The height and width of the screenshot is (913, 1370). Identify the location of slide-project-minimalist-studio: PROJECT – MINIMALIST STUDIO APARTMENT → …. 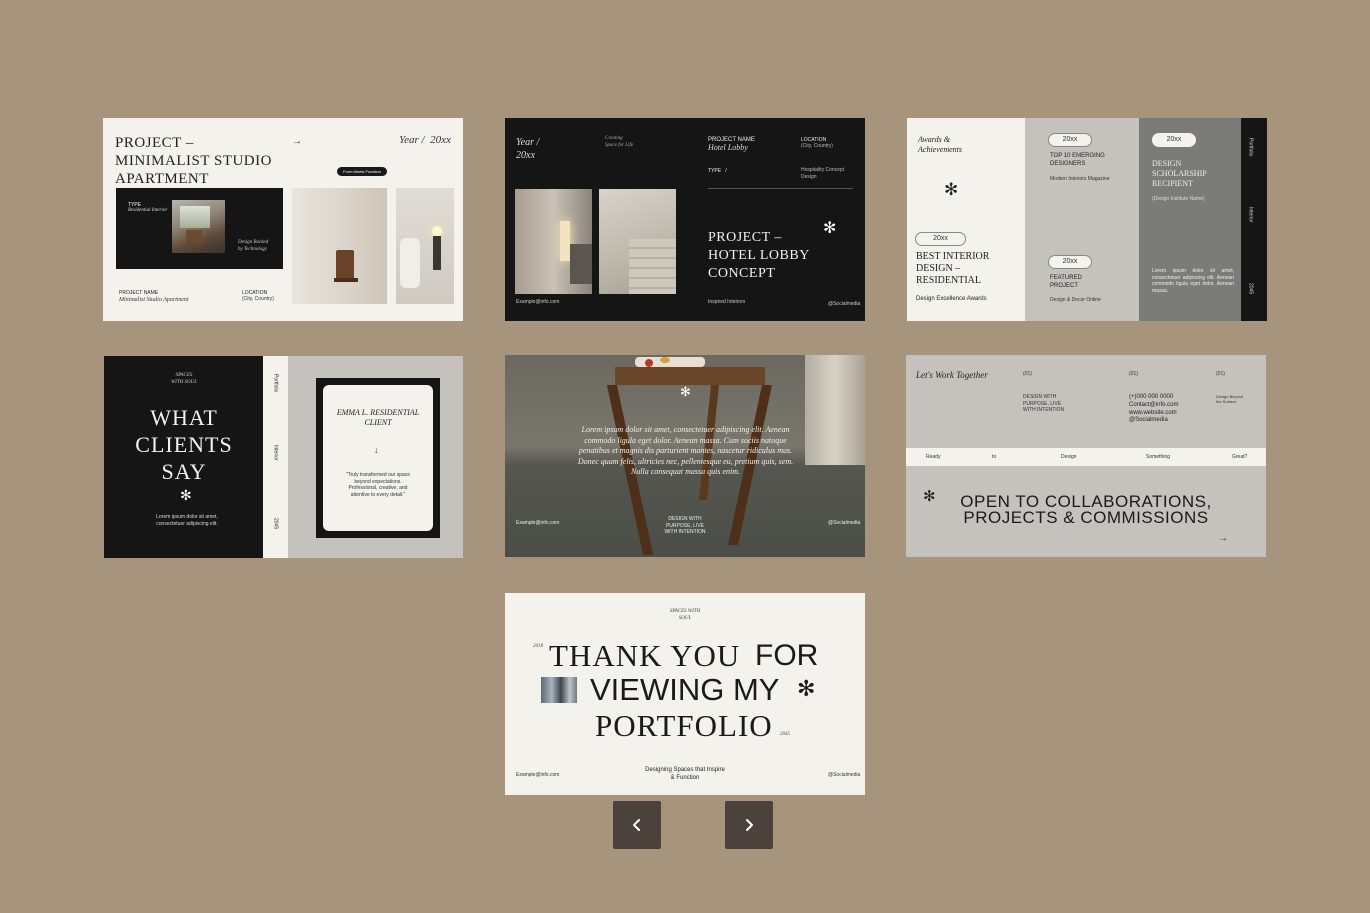
(283, 219).